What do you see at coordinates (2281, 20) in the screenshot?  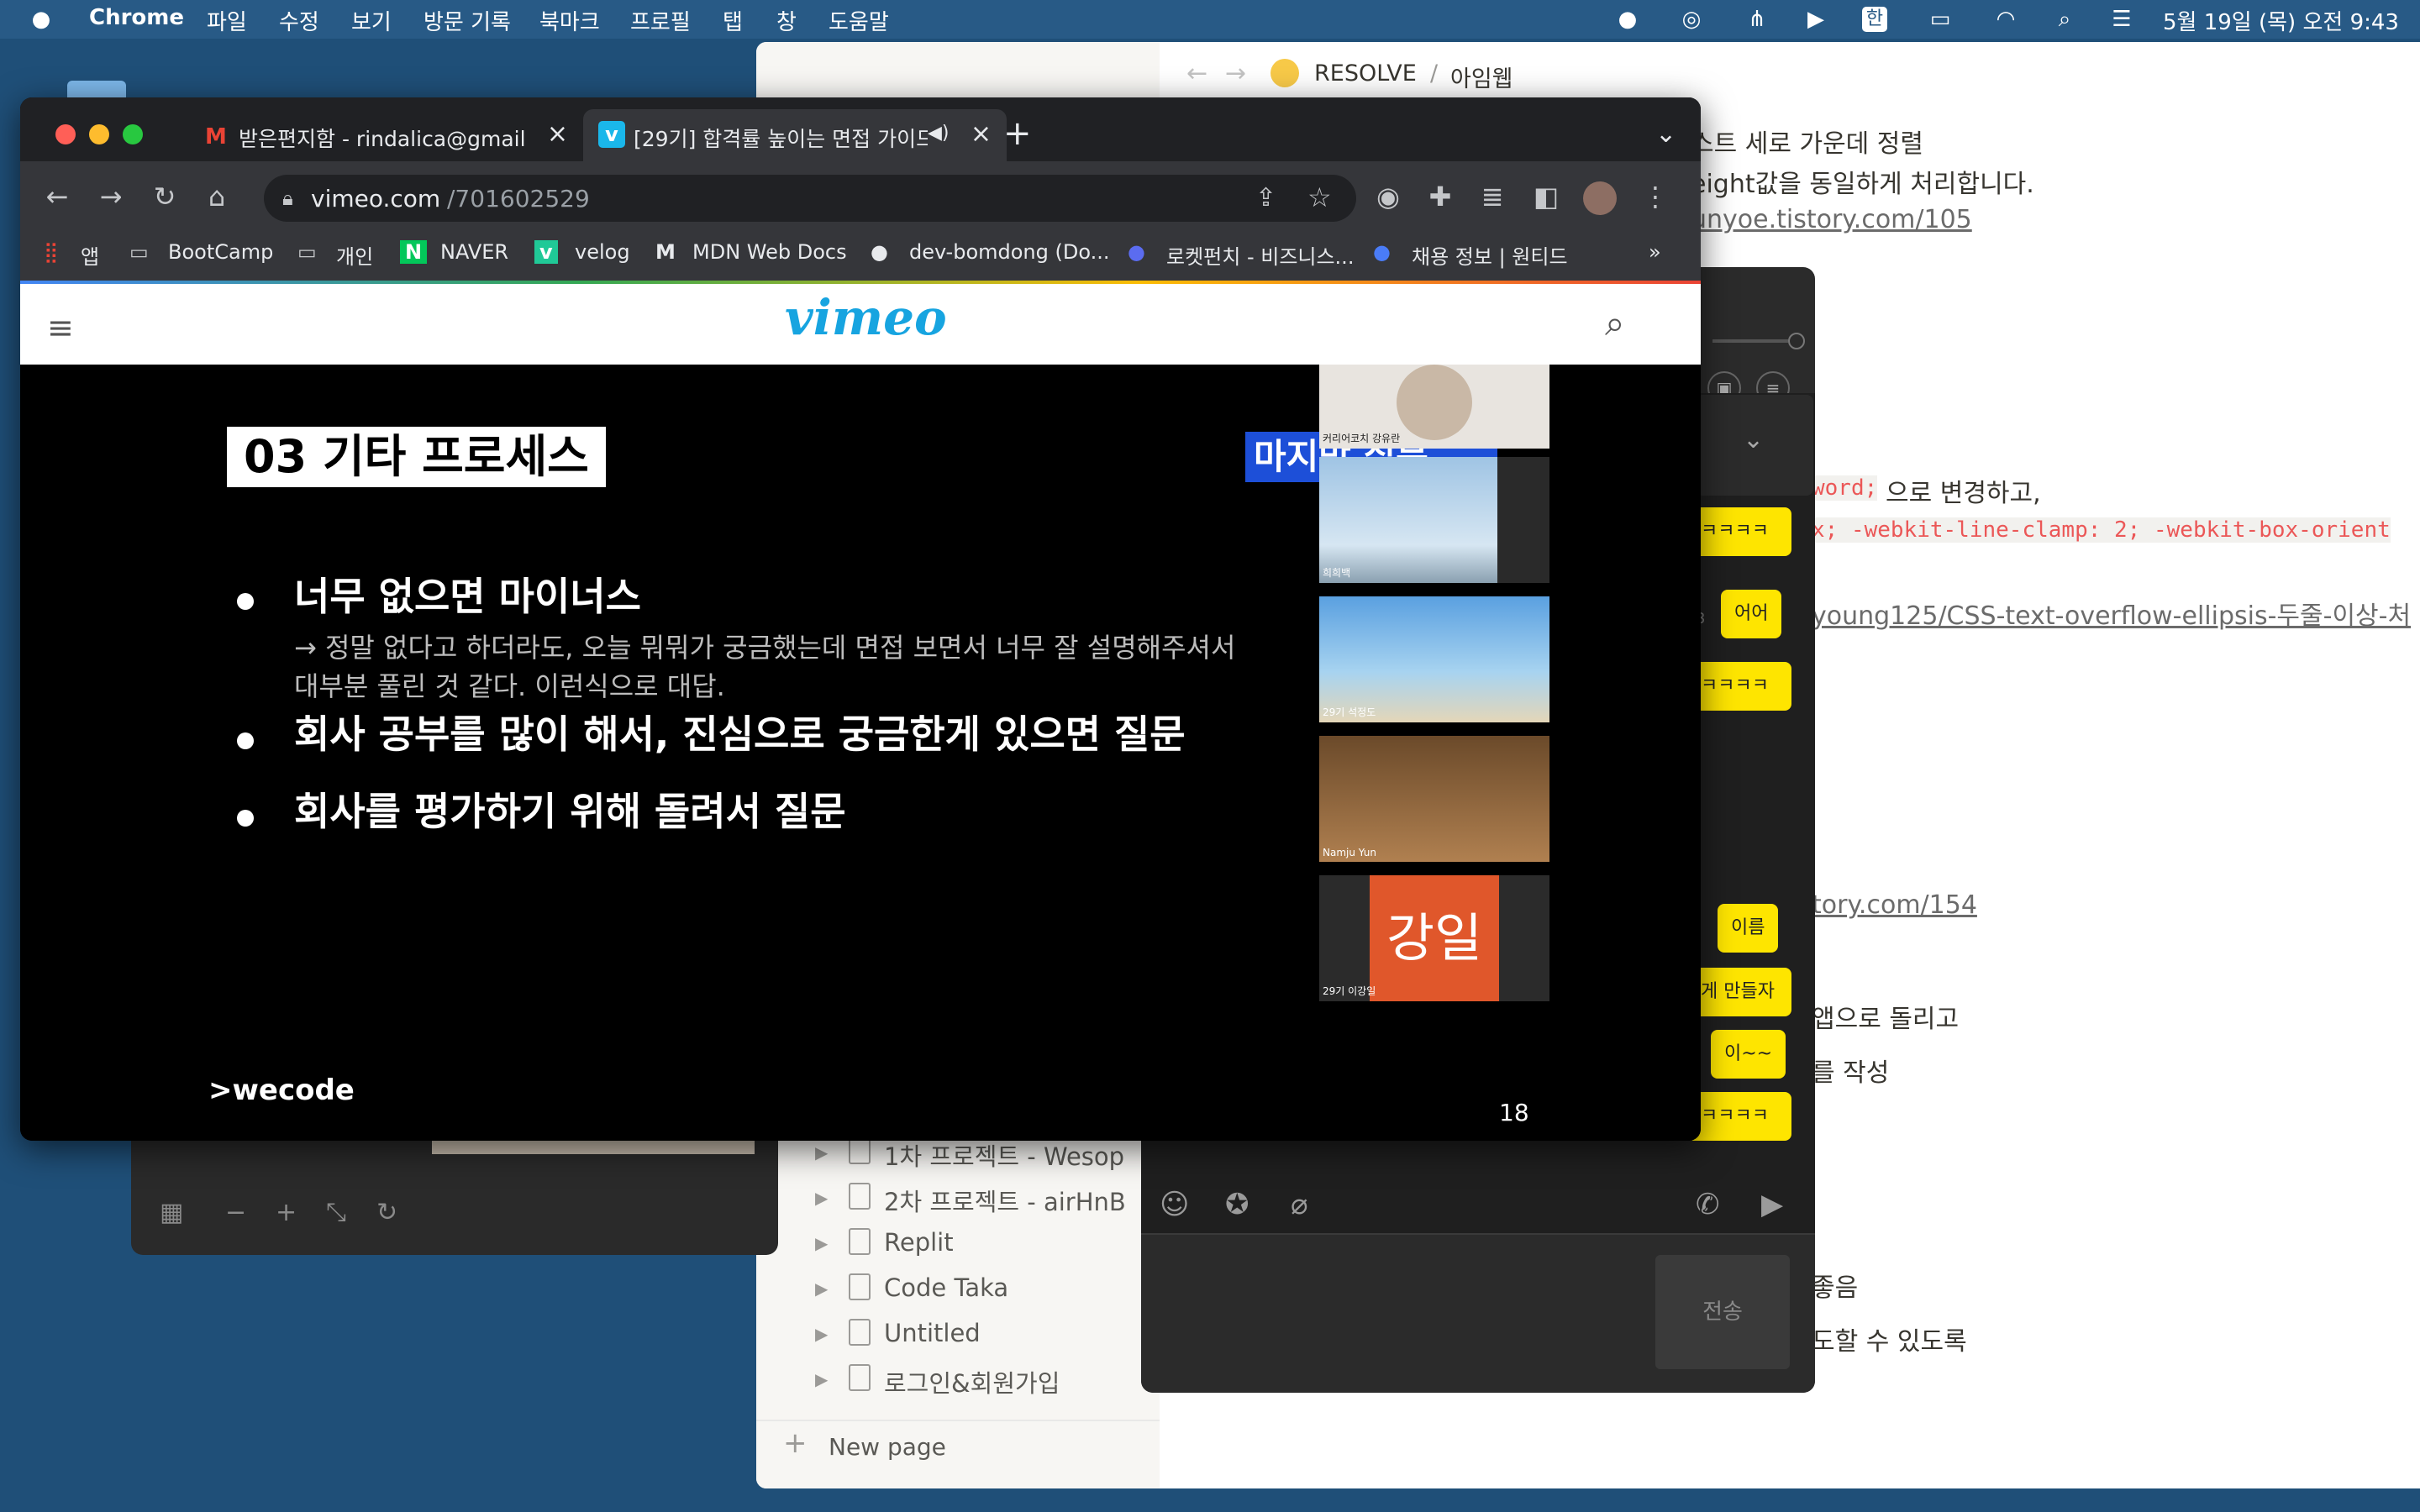 I see `menu-clock: 5월 19일 (목) 오전 9:43` at bounding box center [2281, 20].